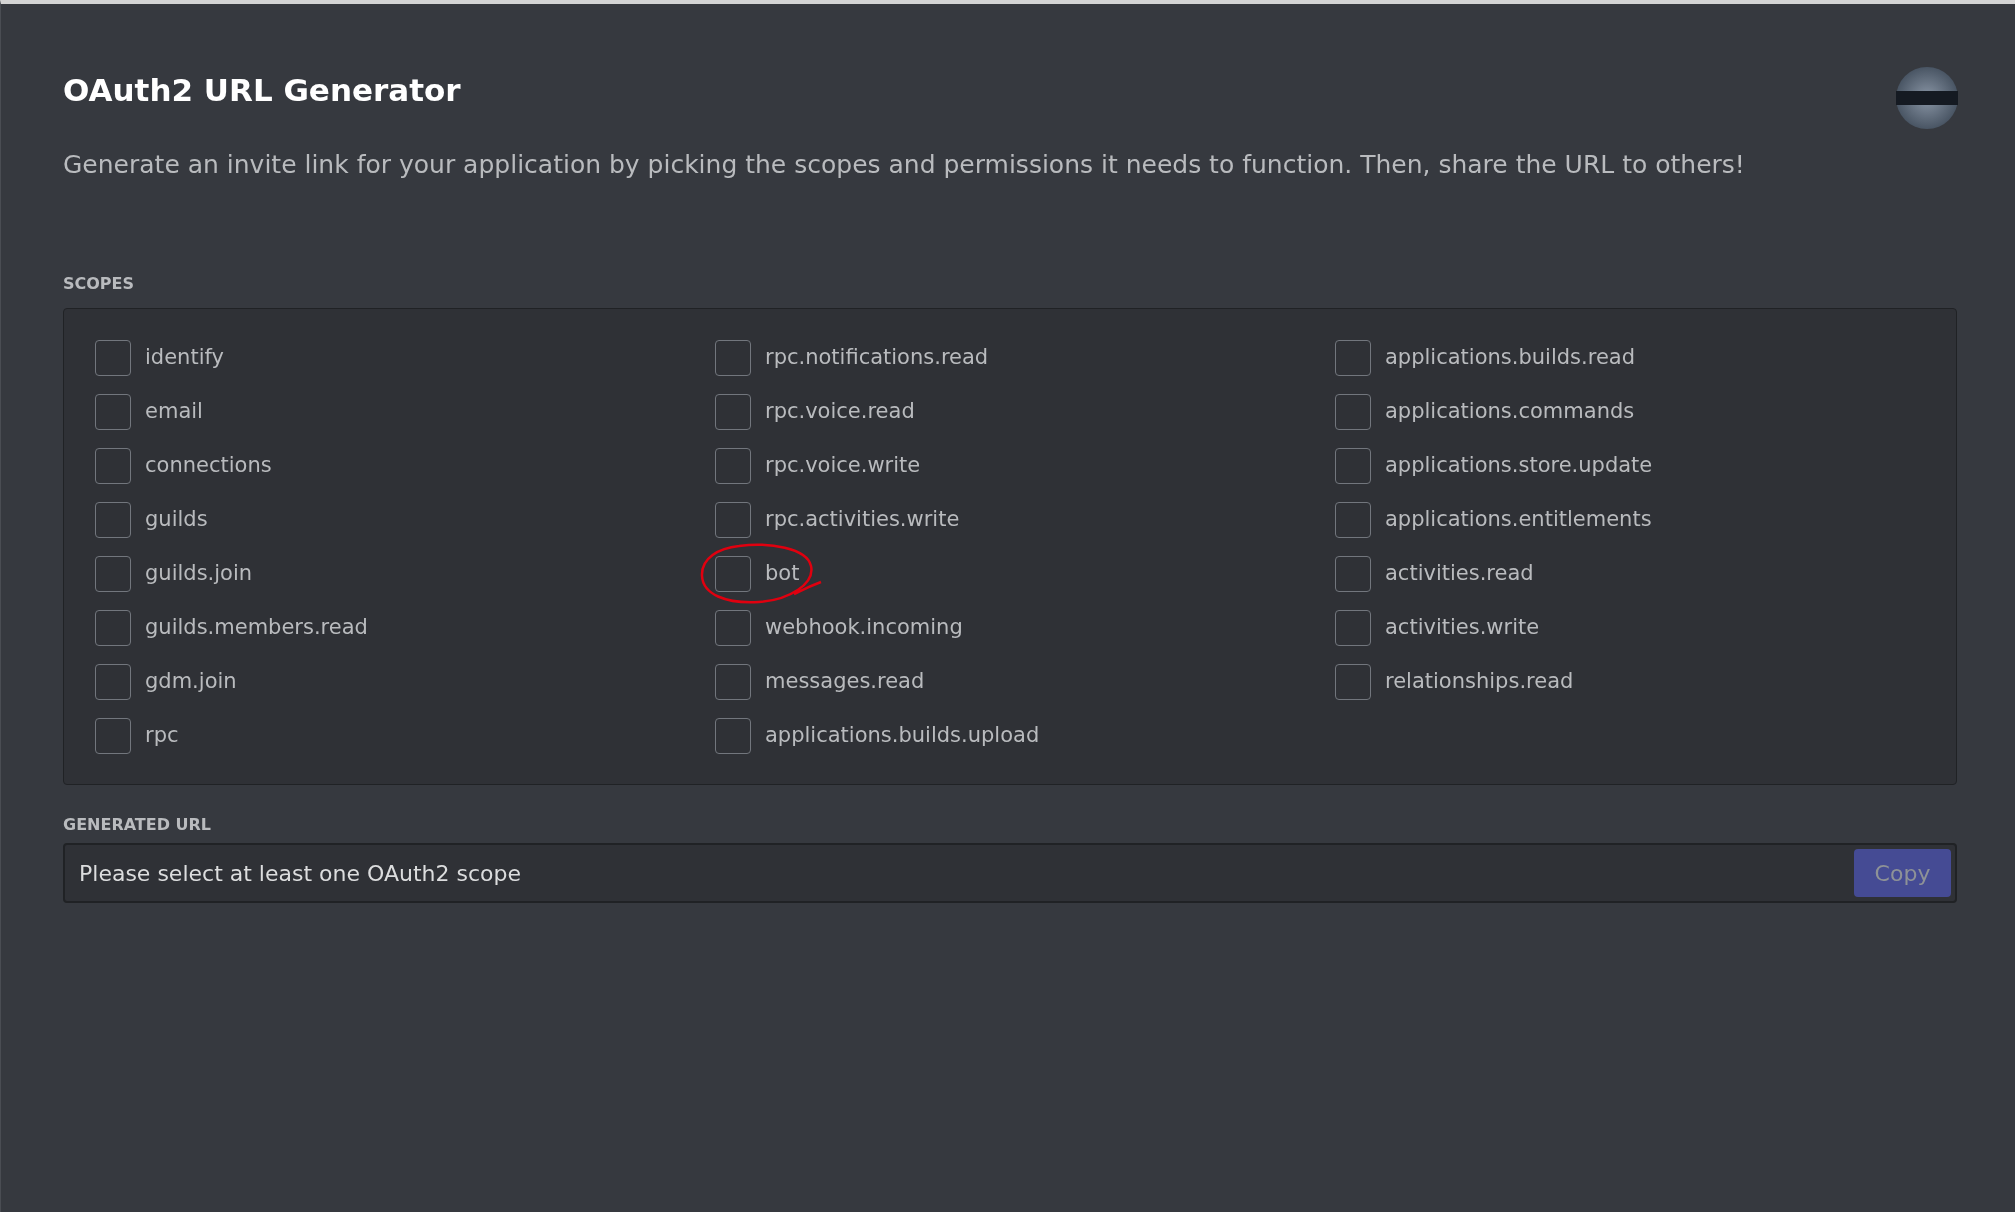 The height and width of the screenshot is (1212, 2015). I want to click on scope-label: applications.commands, so click(1510, 412).